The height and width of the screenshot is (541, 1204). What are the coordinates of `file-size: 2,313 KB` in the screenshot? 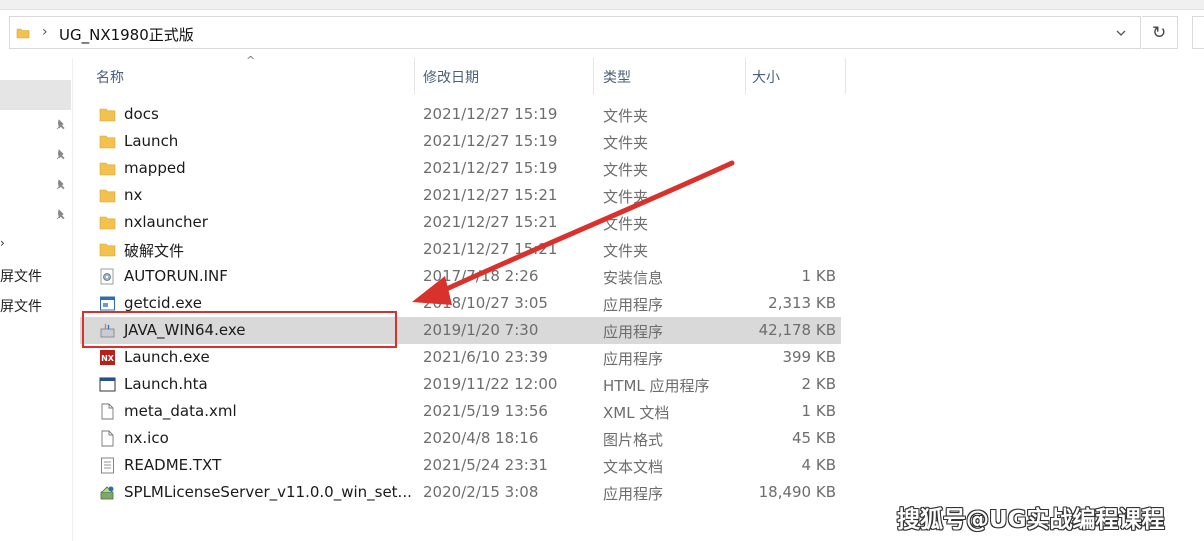 It's located at (802, 303).